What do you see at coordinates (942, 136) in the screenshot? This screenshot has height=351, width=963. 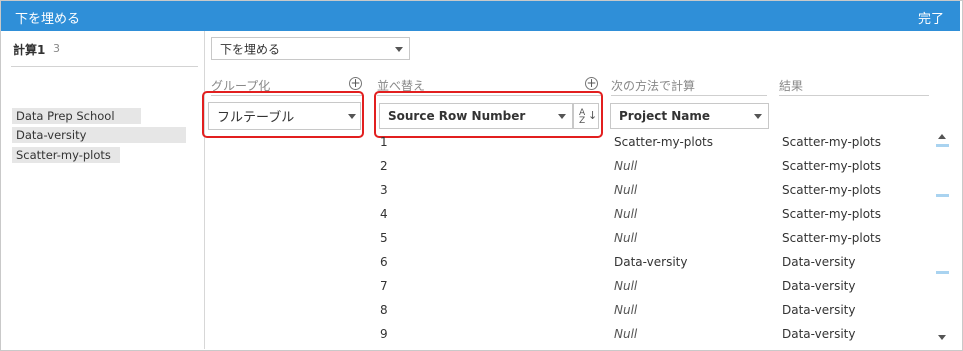 I see `scroll-up-icon` at bounding box center [942, 136].